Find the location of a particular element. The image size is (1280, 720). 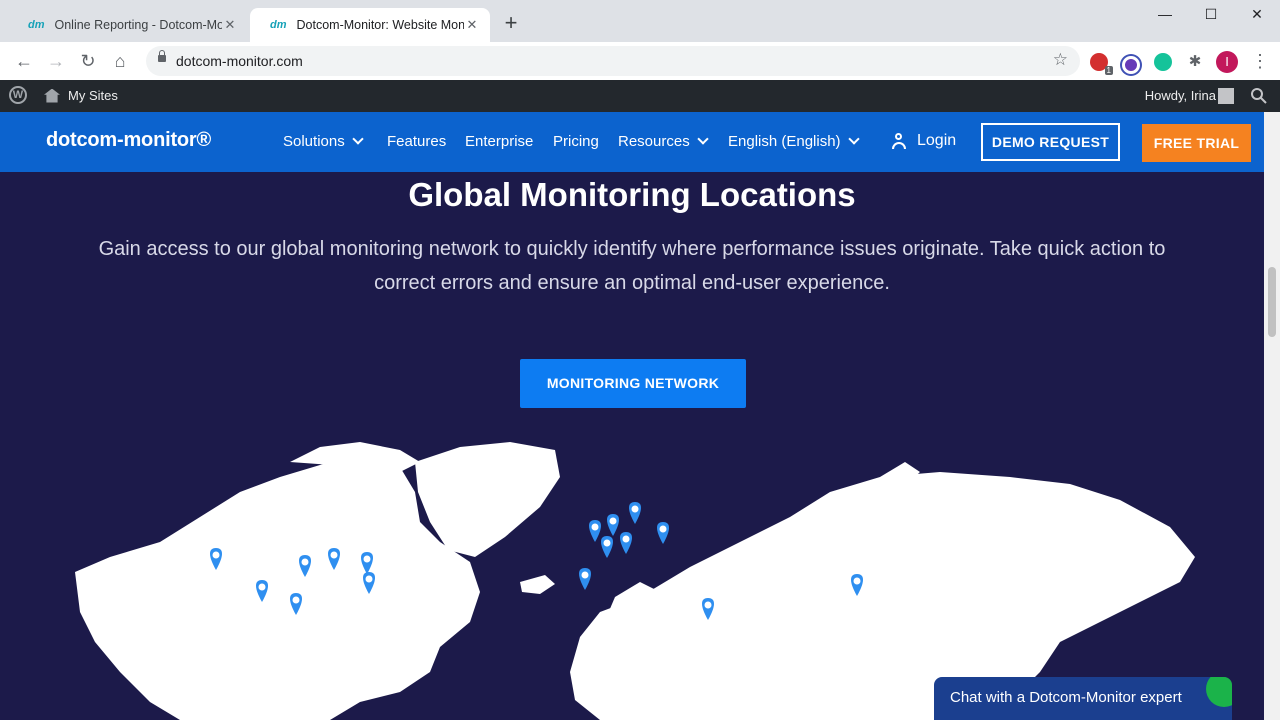

profile-avatar: I is located at coordinates (1227, 62).